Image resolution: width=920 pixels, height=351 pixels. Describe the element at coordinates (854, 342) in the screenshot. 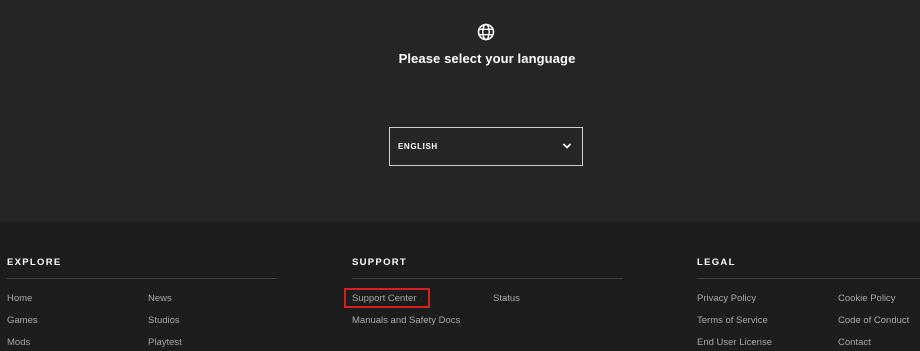

I see `footer-link-contact: Contact` at that location.